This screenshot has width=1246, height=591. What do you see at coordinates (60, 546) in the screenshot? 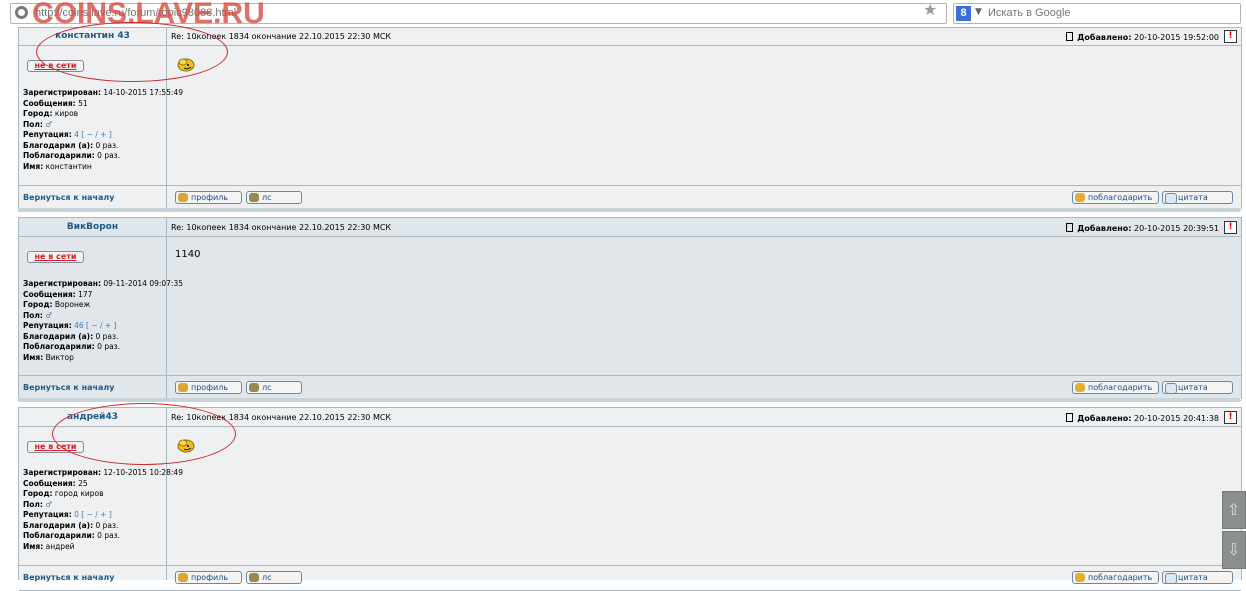
I see `author-real-name: андрей` at bounding box center [60, 546].